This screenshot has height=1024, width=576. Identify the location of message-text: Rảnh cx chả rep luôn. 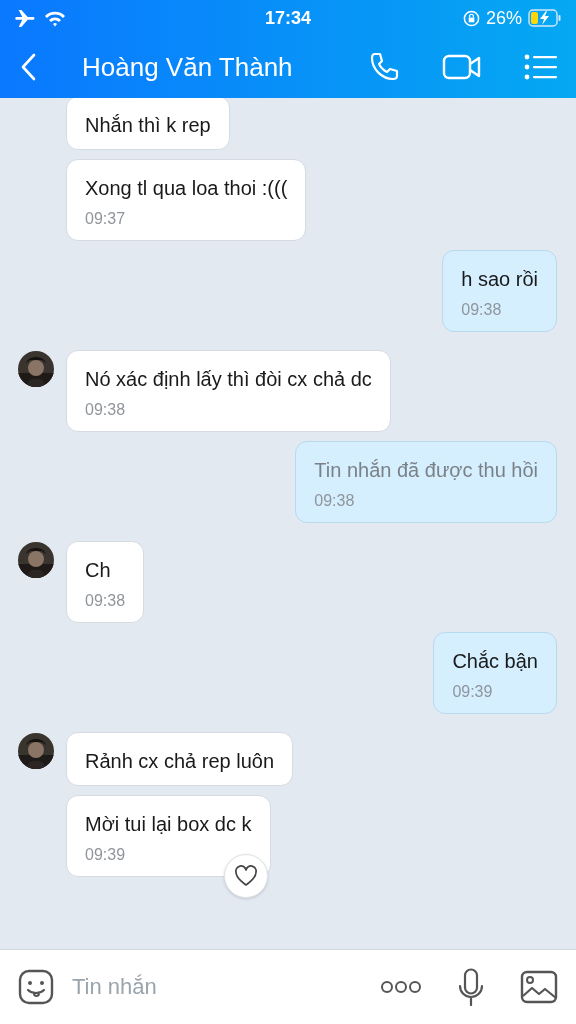
(179, 761).